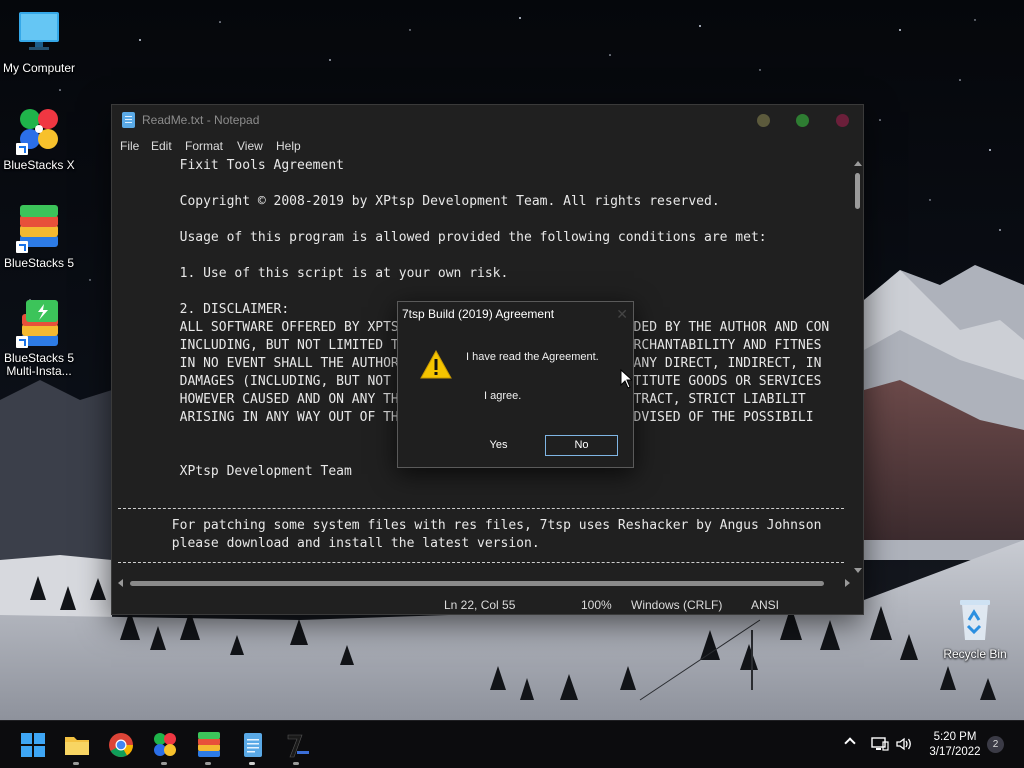 The width and height of the screenshot is (1024, 768). I want to click on vertical-scroll-thumb, so click(857, 191).